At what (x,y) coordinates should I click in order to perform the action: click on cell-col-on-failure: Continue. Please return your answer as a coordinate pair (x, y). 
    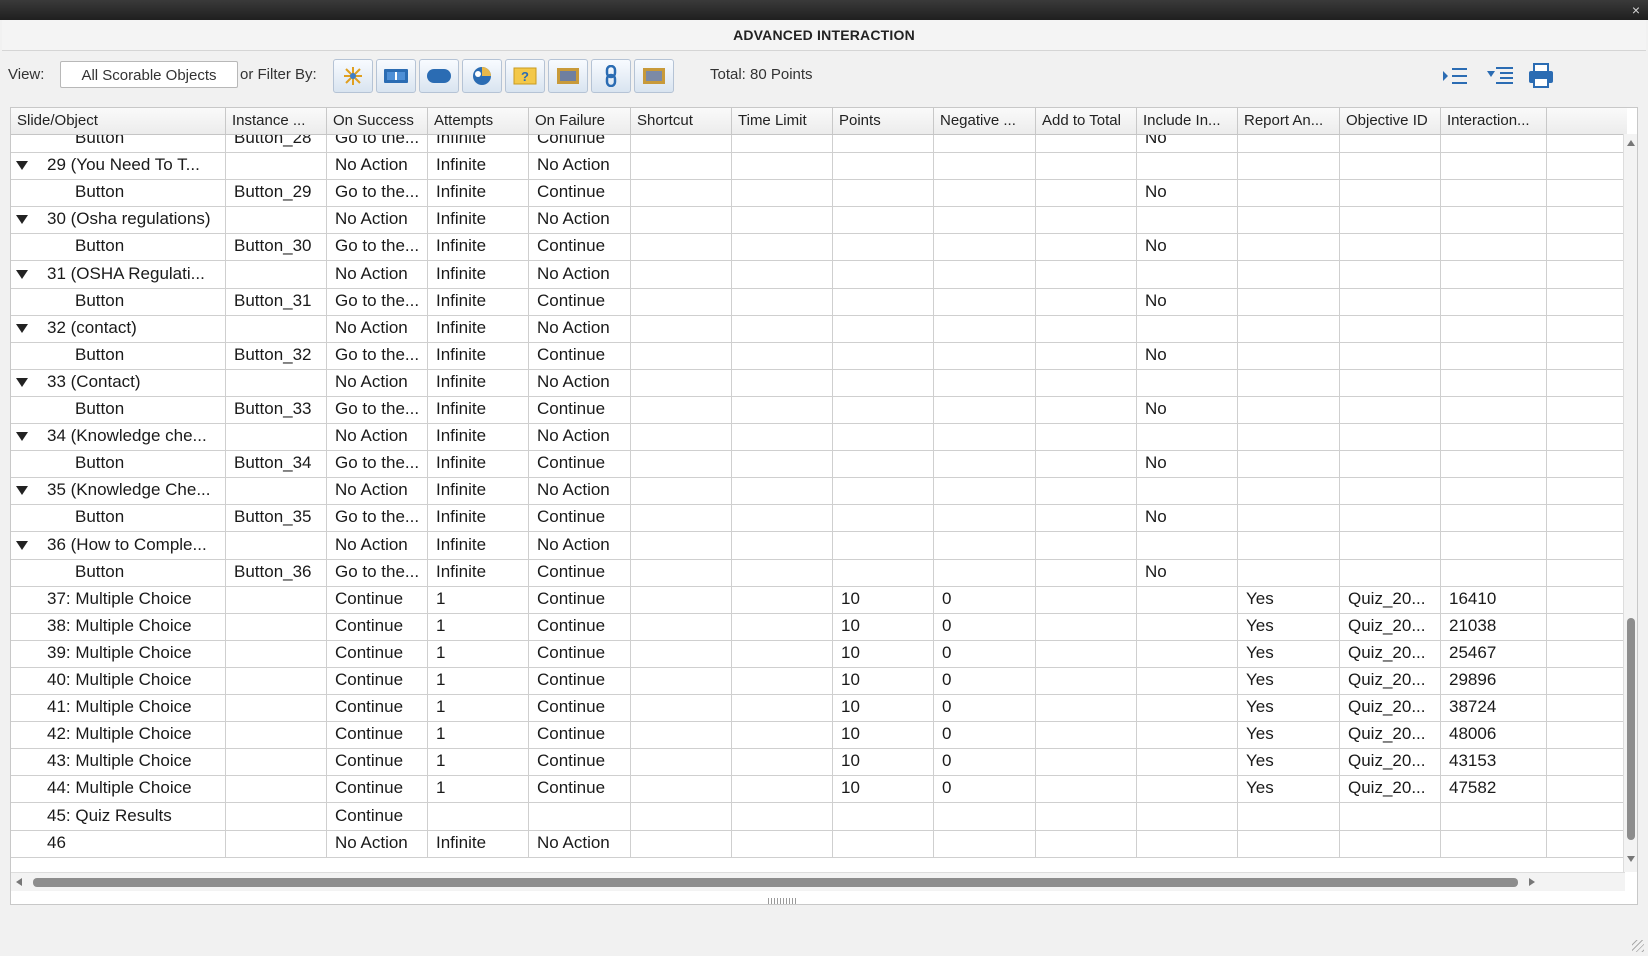
    Looking at the image, I should click on (580, 354).